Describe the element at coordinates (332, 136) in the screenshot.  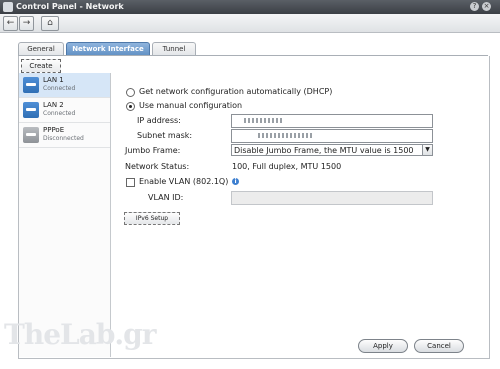
I see `subnet-mask-field` at that location.